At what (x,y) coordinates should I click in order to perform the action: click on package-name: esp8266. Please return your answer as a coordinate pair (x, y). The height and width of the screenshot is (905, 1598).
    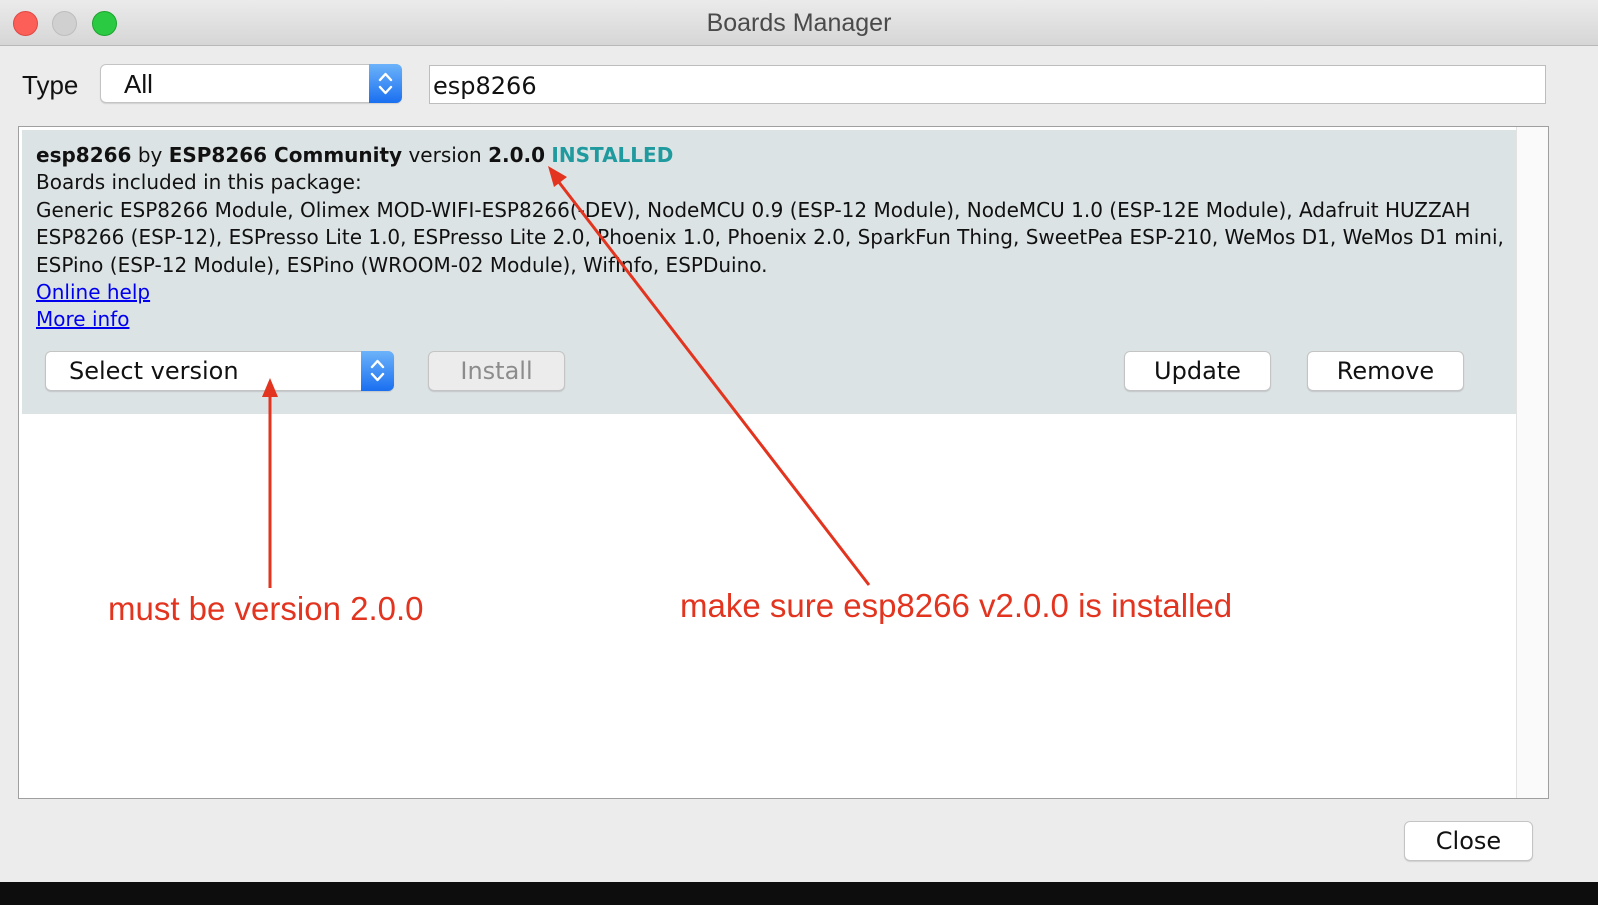
    Looking at the image, I should click on (84, 155).